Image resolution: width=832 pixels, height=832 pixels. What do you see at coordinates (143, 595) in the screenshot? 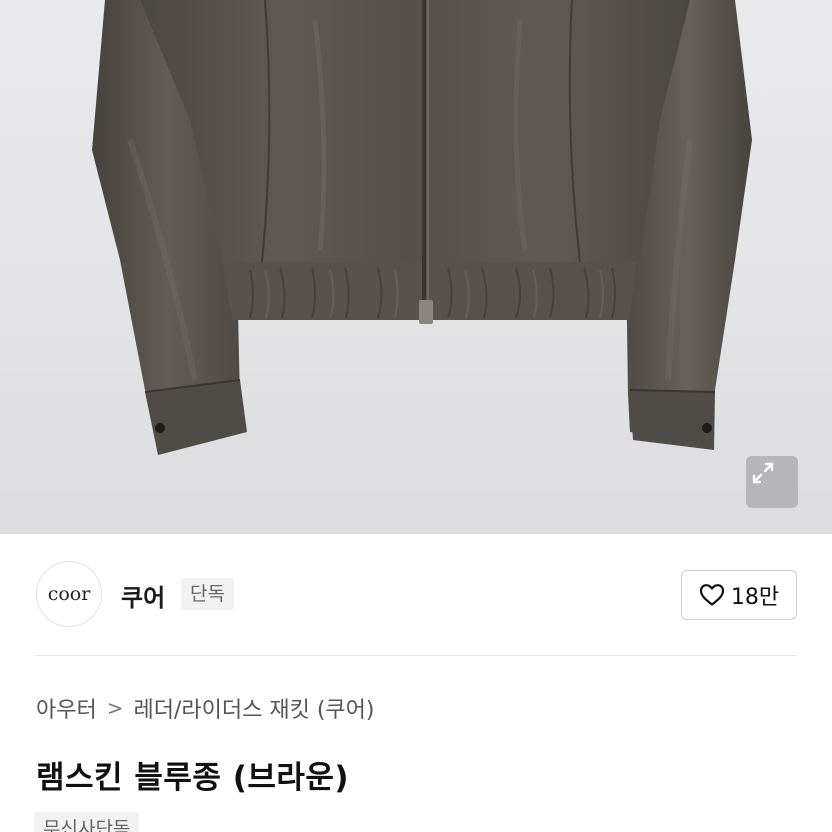
I see `brand-name: 쿠어` at bounding box center [143, 595].